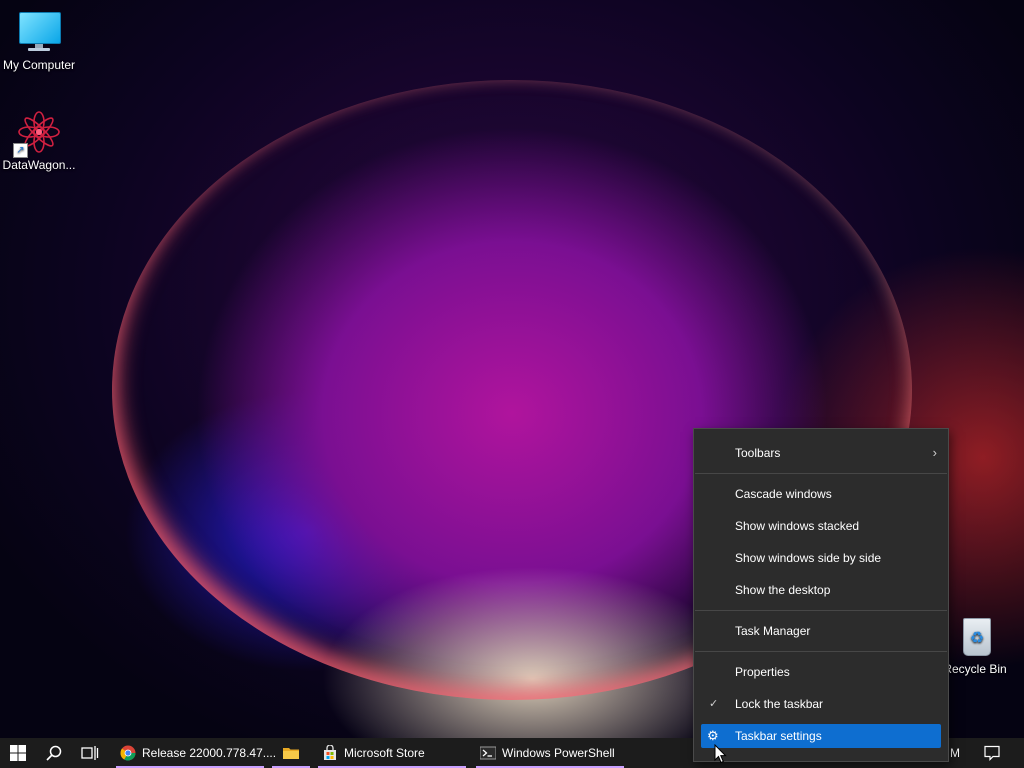 This screenshot has height=768, width=1024. I want to click on checkmark-icon: ✓, so click(714, 704).